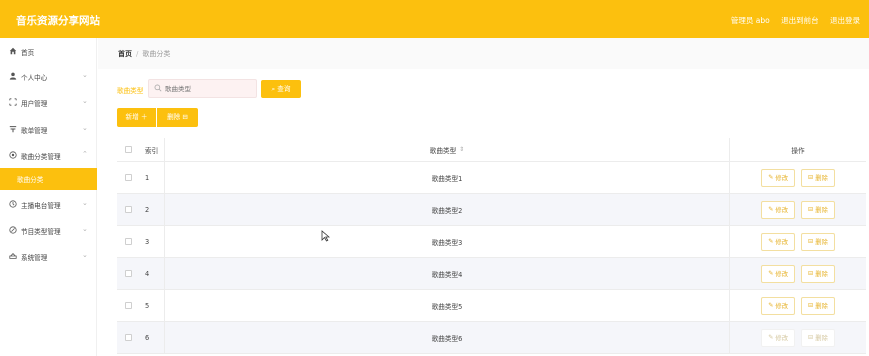 This screenshot has height=356, width=869. I want to click on header-ops: 操作, so click(798, 150).